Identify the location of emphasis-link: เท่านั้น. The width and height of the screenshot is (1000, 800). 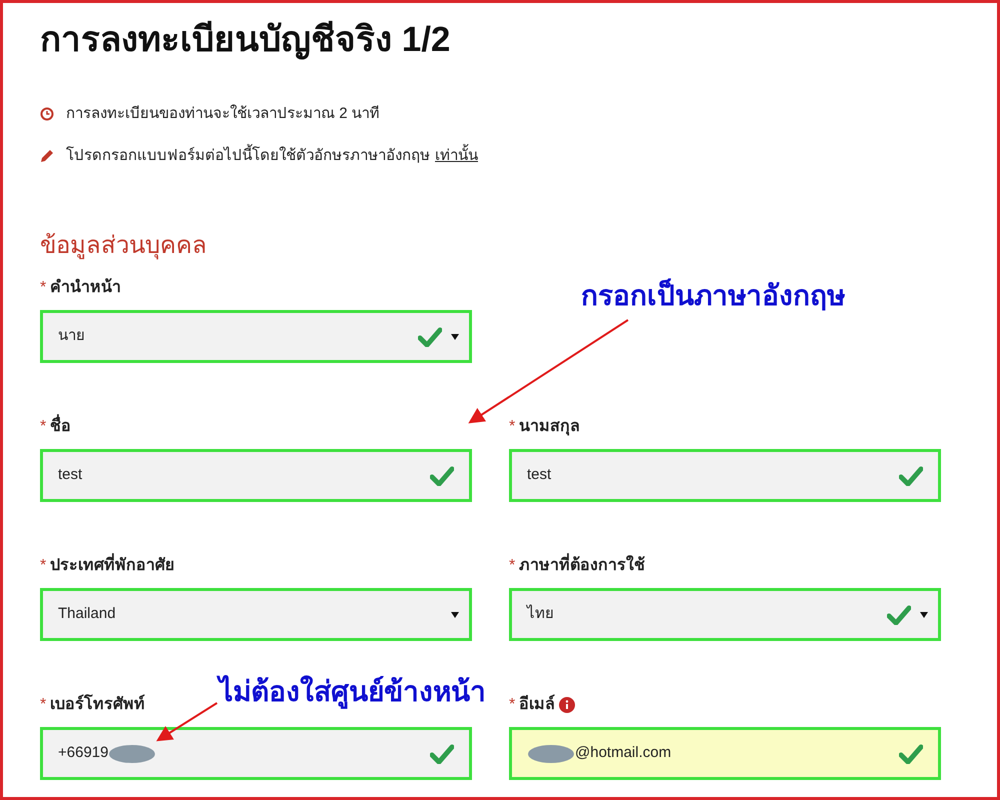
(456, 156).